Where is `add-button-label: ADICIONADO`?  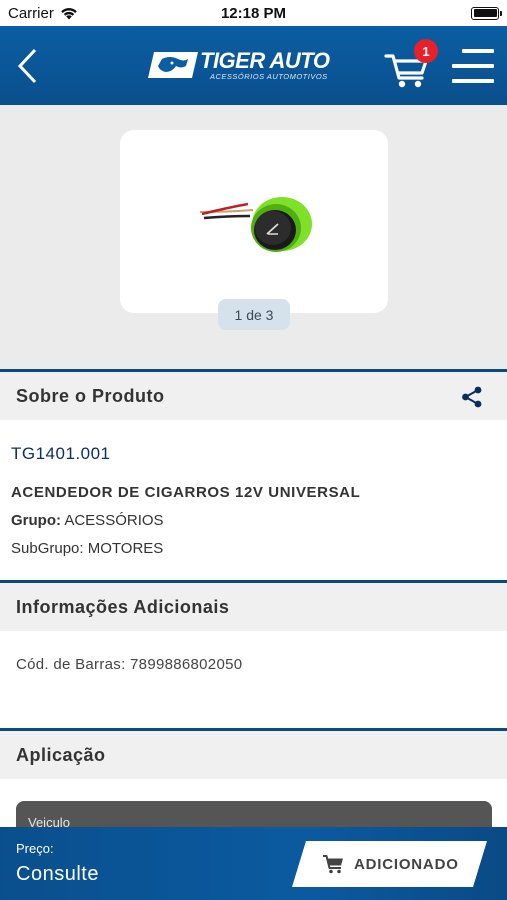
add-button-label: ADICIONADO is located at coordinates (406, 864).